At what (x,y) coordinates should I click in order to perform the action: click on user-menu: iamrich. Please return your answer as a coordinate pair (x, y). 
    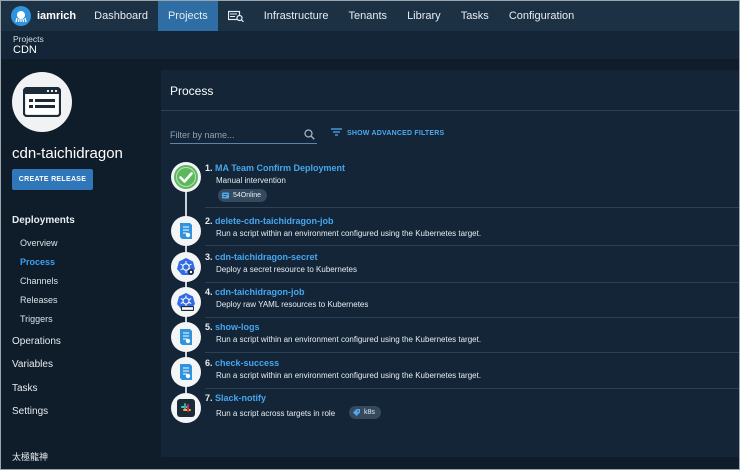
    Looking at the image, I should click on (42, 16).